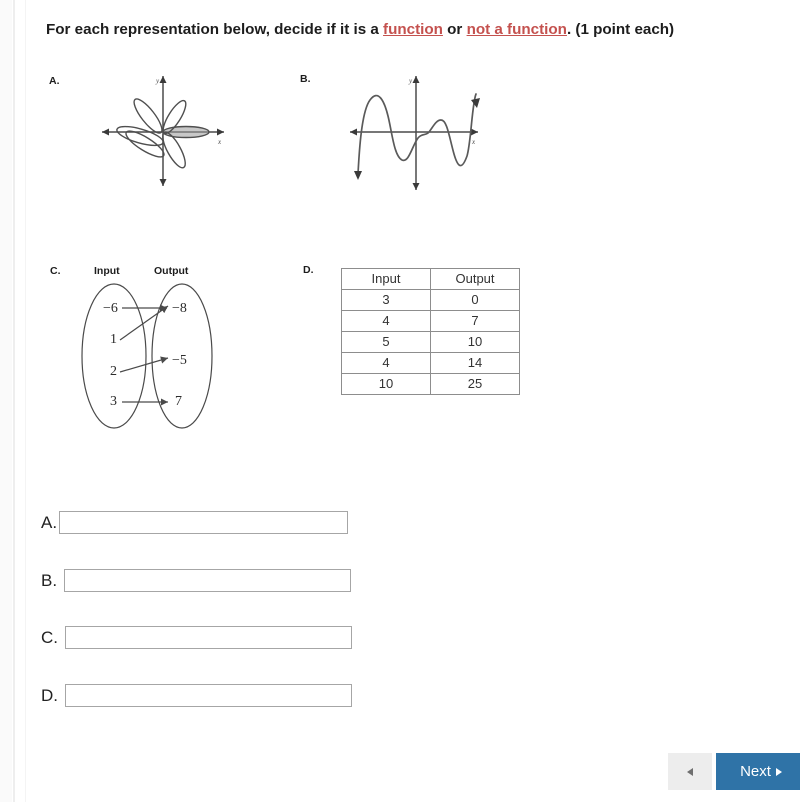  What do you see at coordinates (55, 271) in the screenshot?
I see `item-label-c: C.` at bounding box center [55, 271].